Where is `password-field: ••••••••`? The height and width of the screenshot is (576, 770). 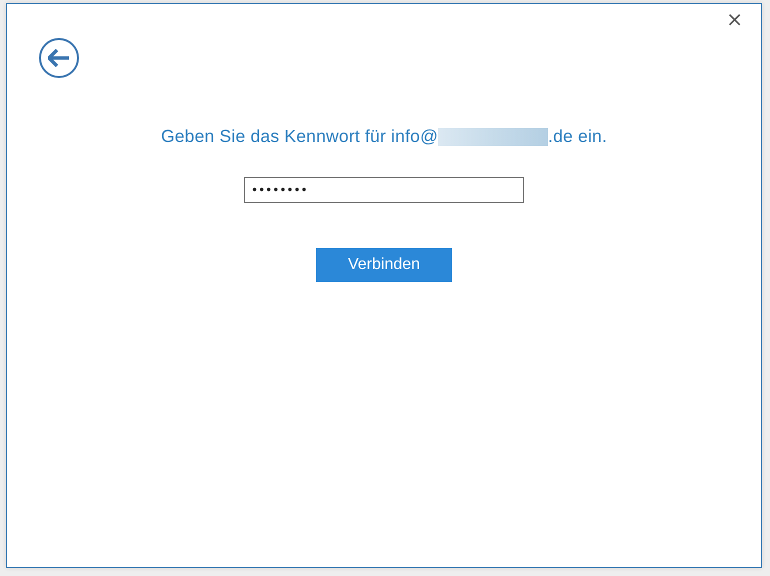 password-field: •••••••• is located at coordinates (384, 190).